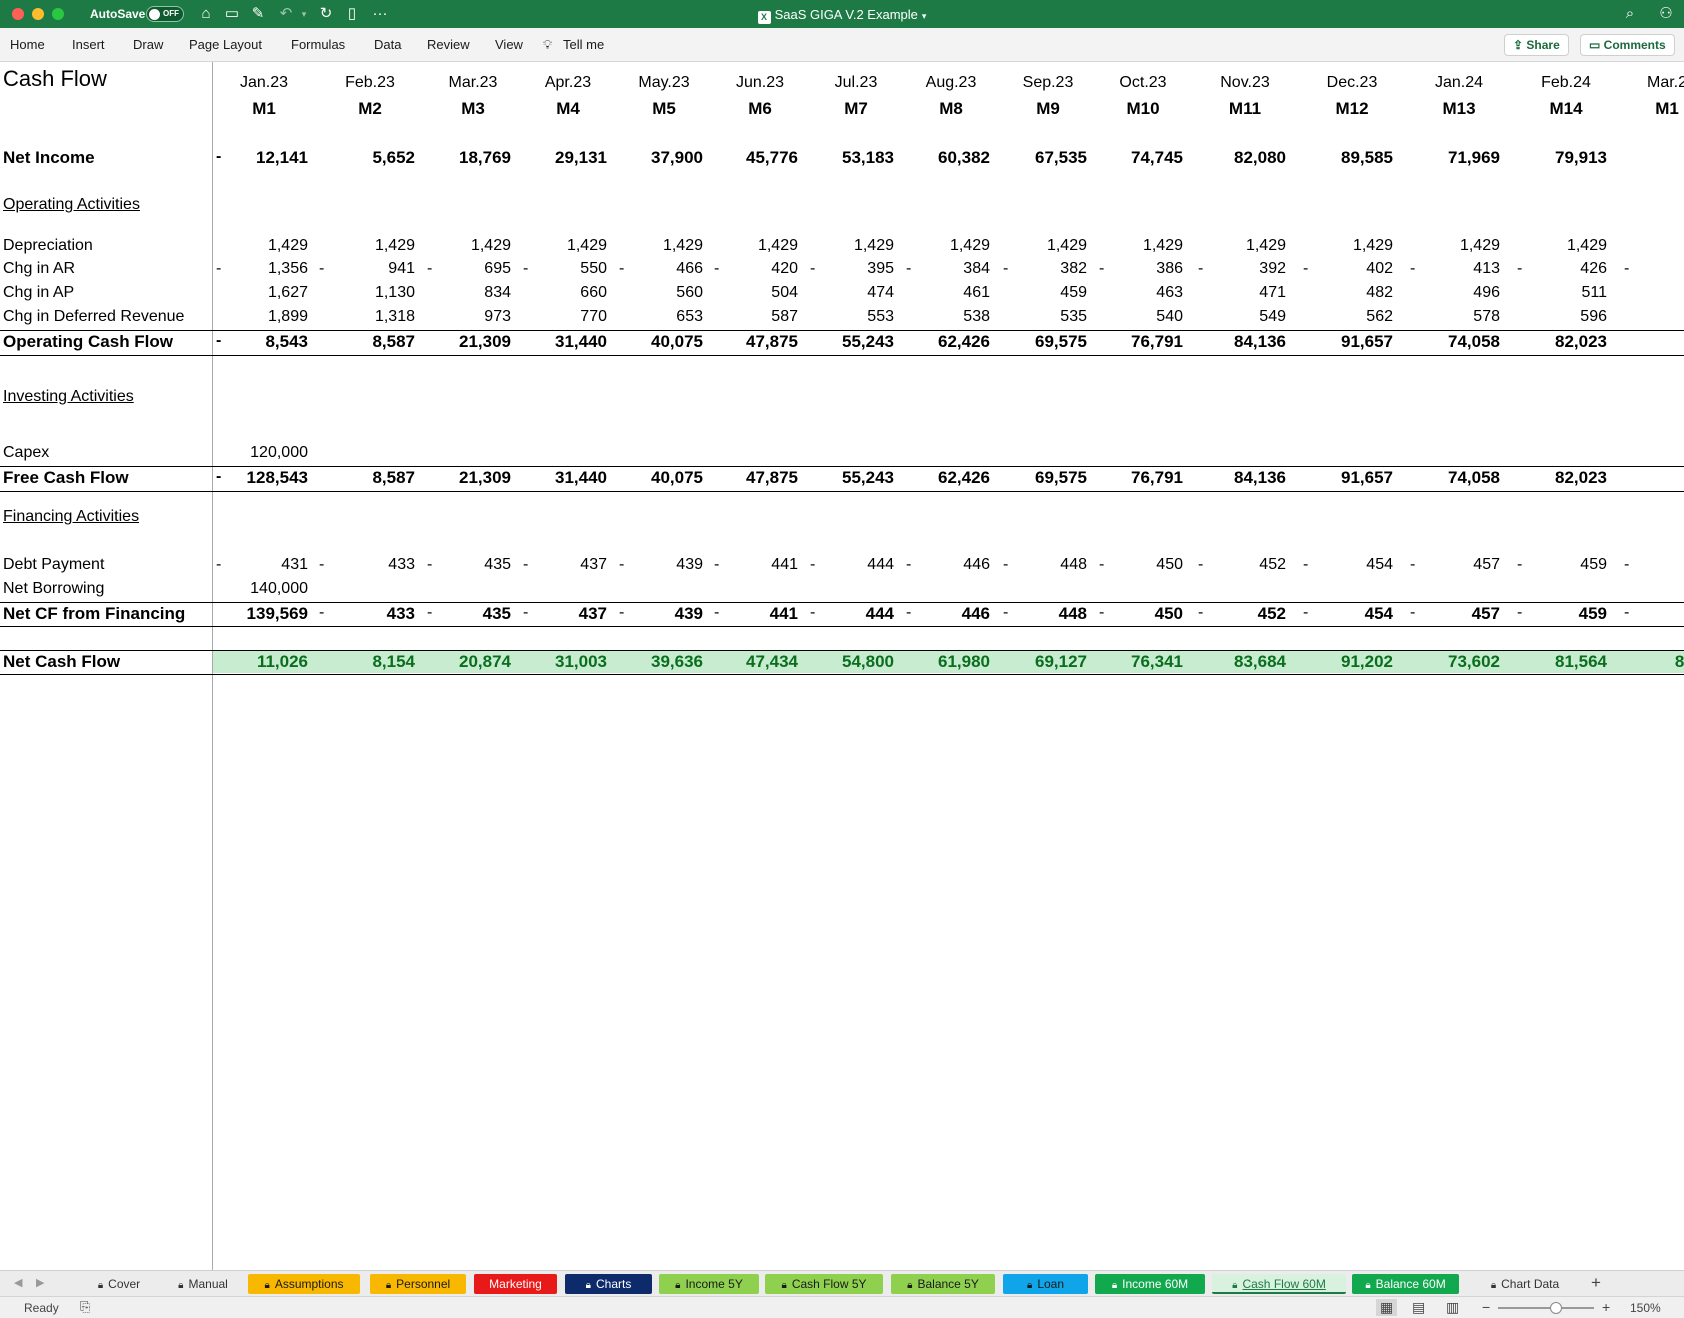 The image size is (1684, 1318). Describe the element at coordinates (85, 1307) in the screenshot. I see `accessibility-icon: ⎘` at that location.